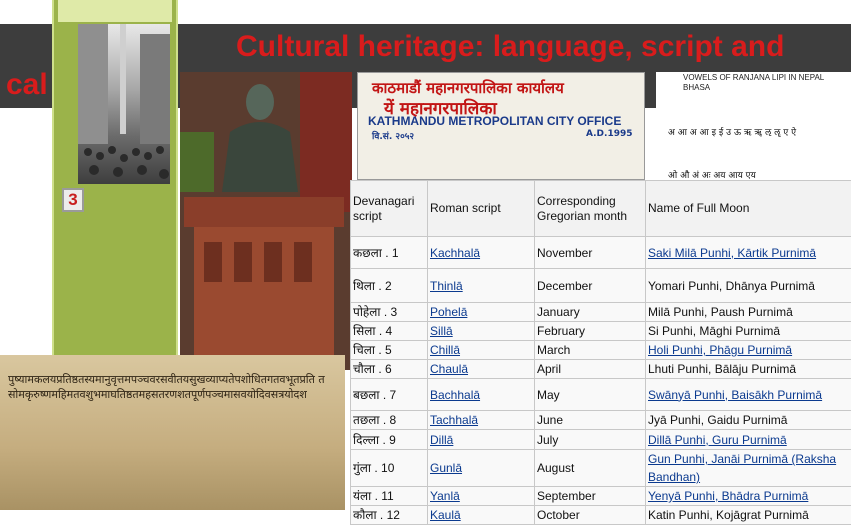 The height and width of the screenshot is (525, 851). I want to click on roman-month-link: Sillā, so click(441, 331).